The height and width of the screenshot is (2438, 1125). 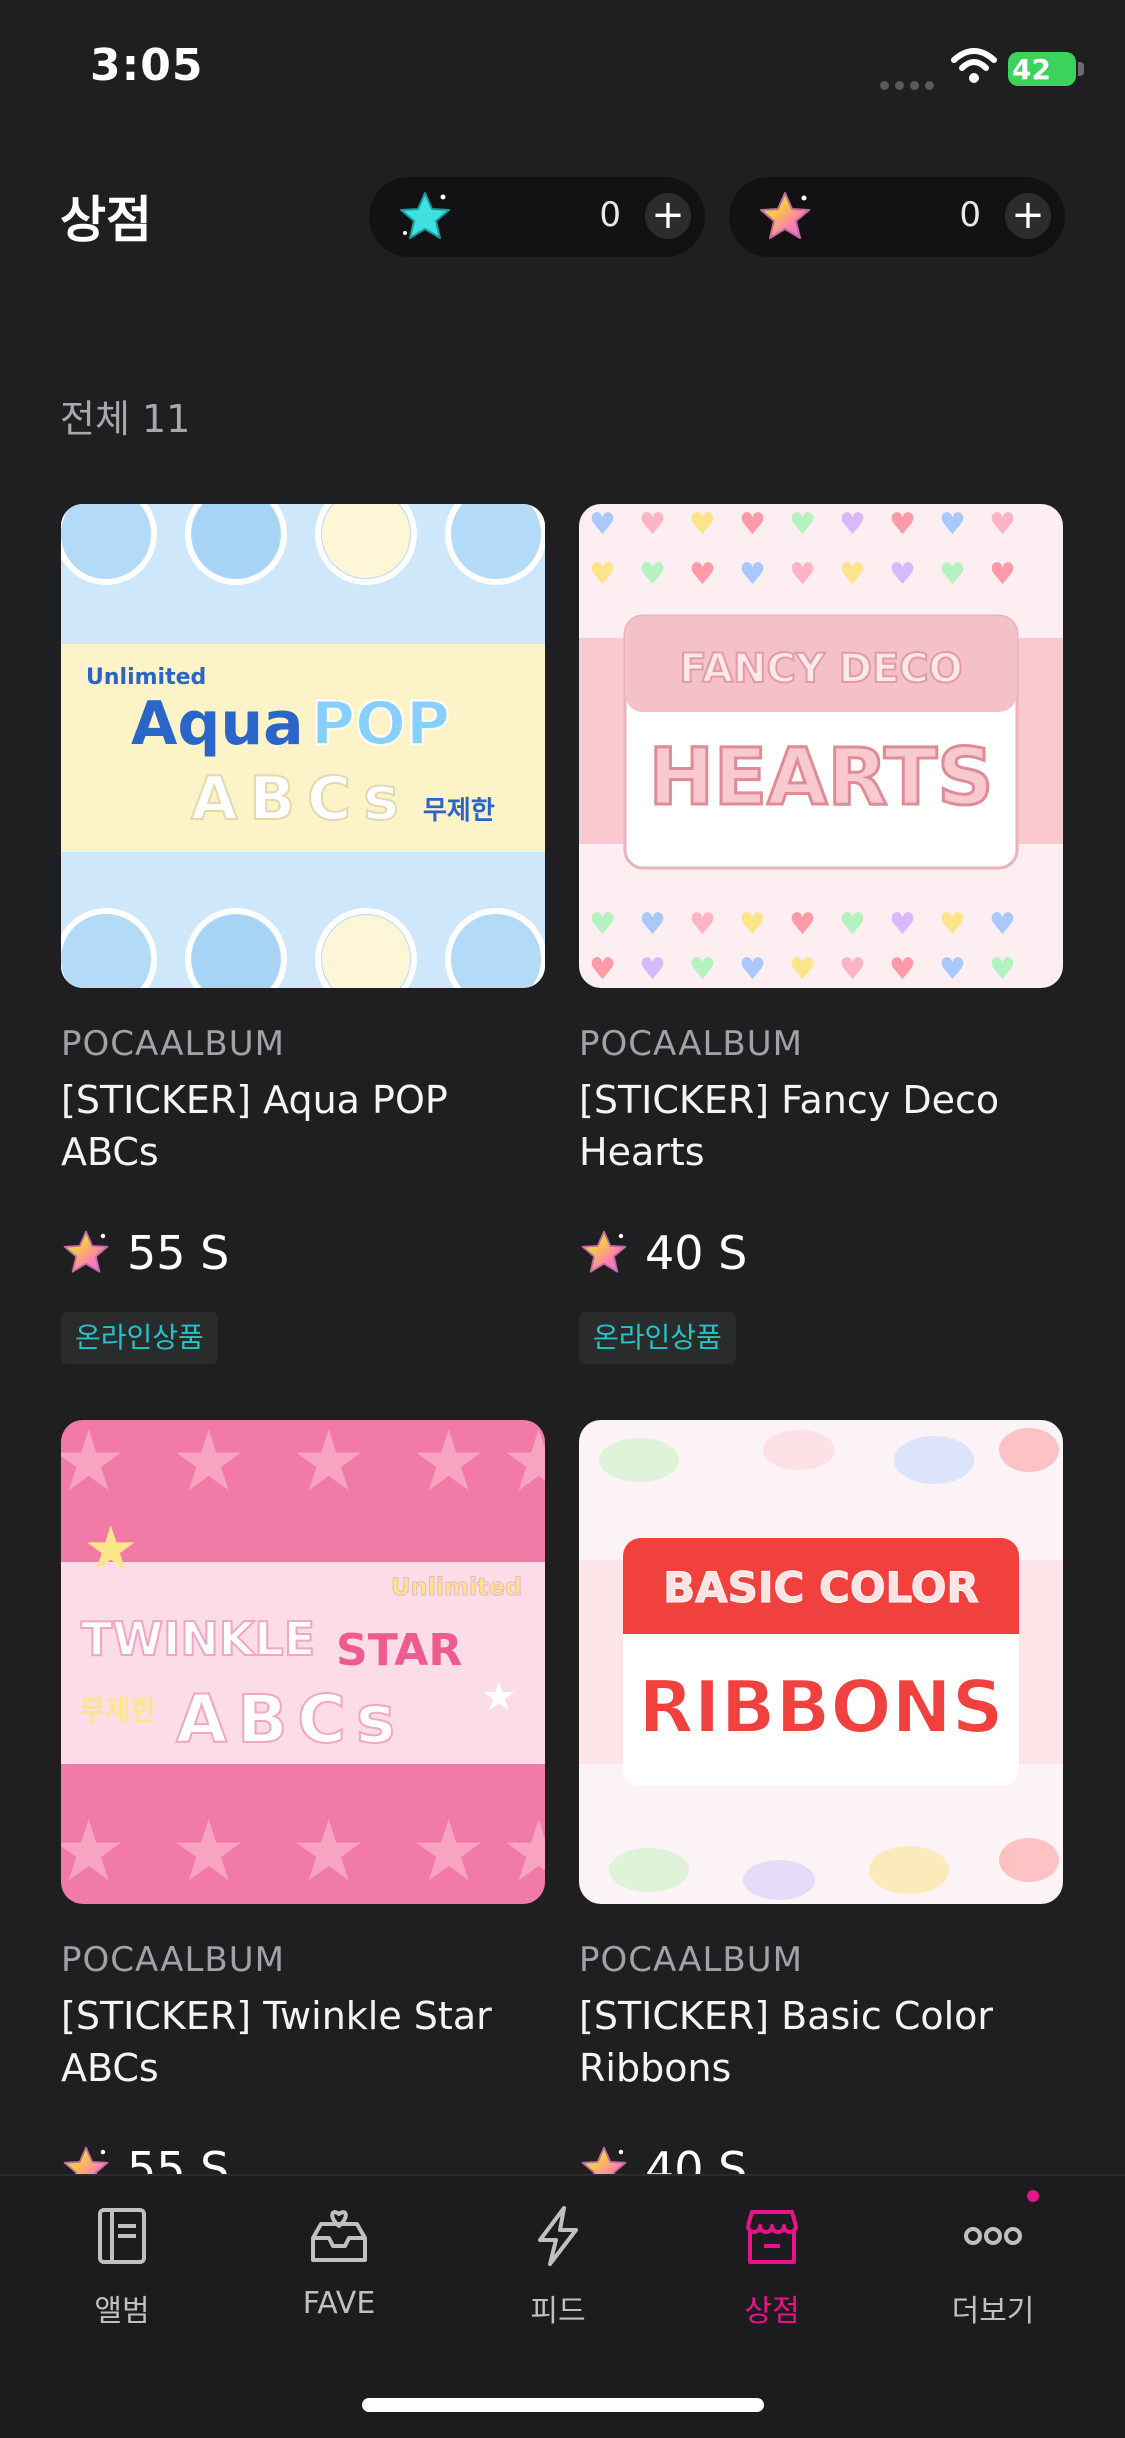 What do you see at coordinates (563, 2405) in the screenshot?
I see `home-indicator` at bounding box center [563, 2405].